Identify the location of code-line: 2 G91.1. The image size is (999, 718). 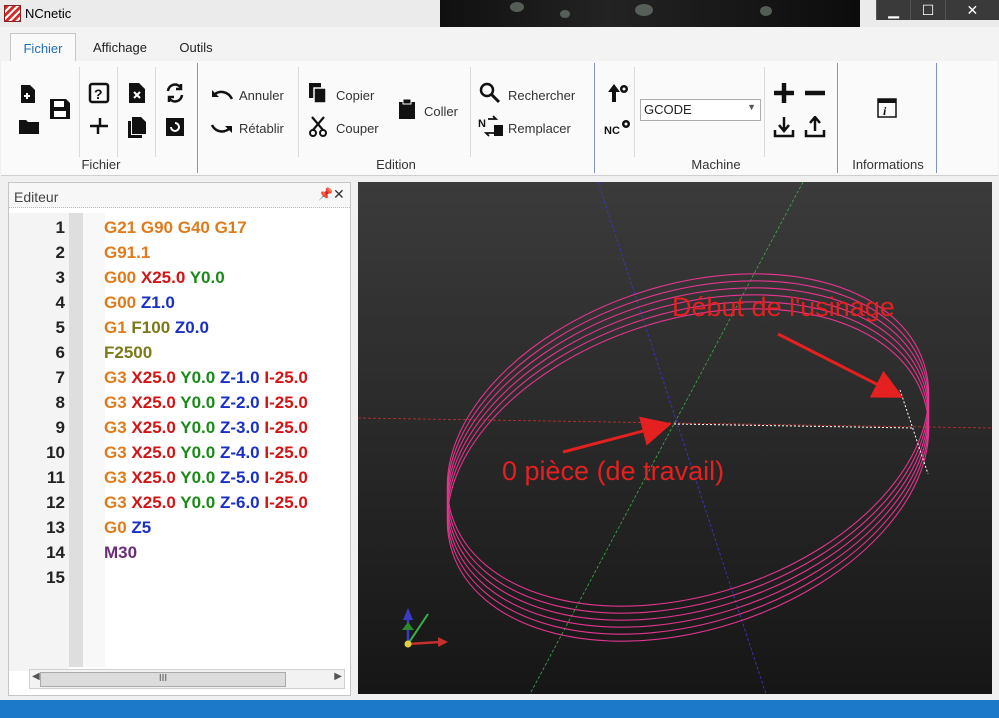
(179, 252).